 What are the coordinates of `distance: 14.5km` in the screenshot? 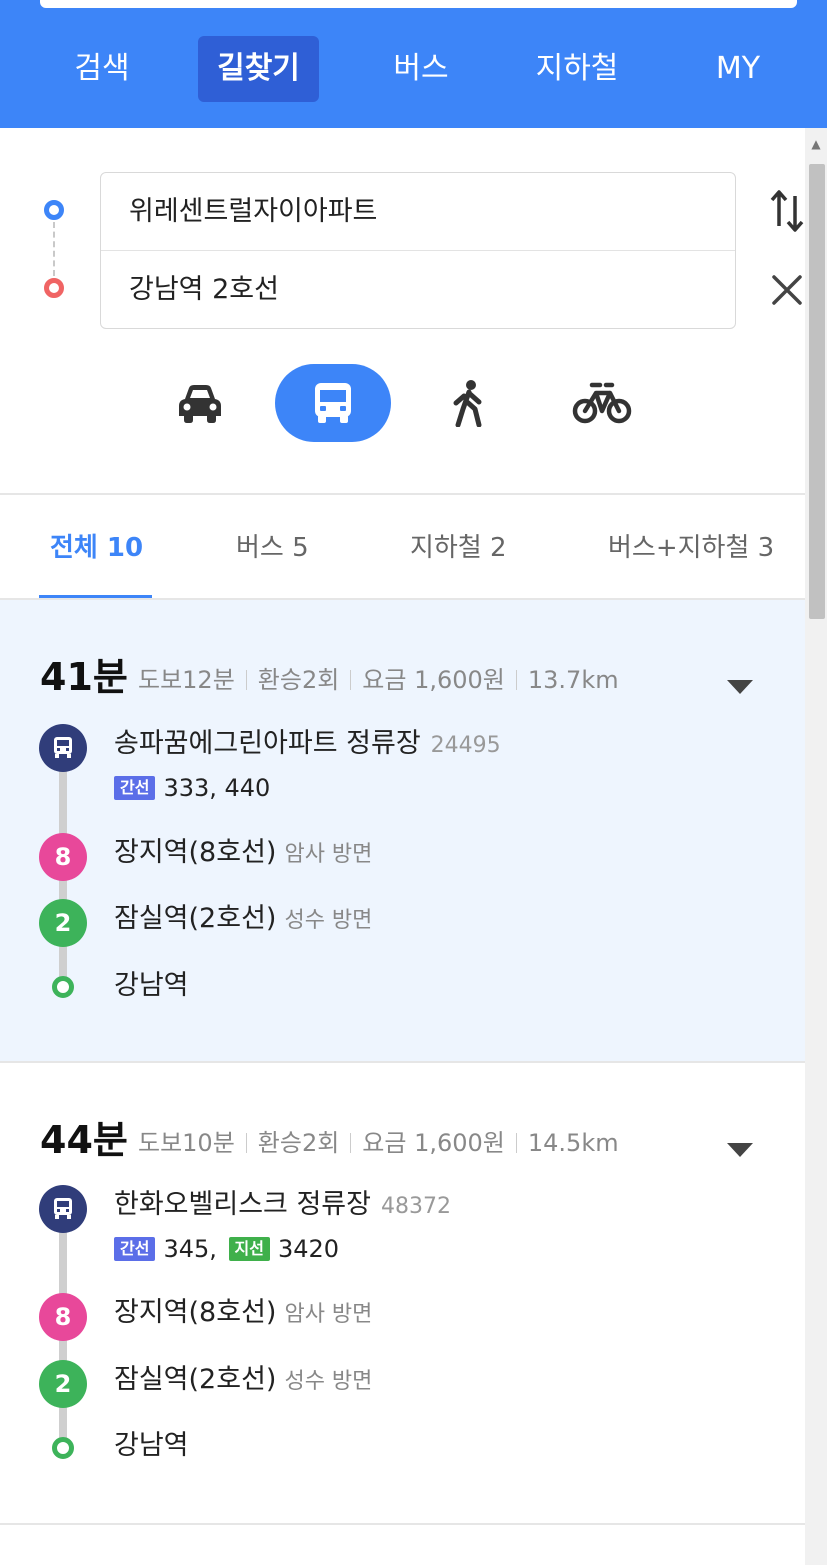 It's located at (573, 1143).